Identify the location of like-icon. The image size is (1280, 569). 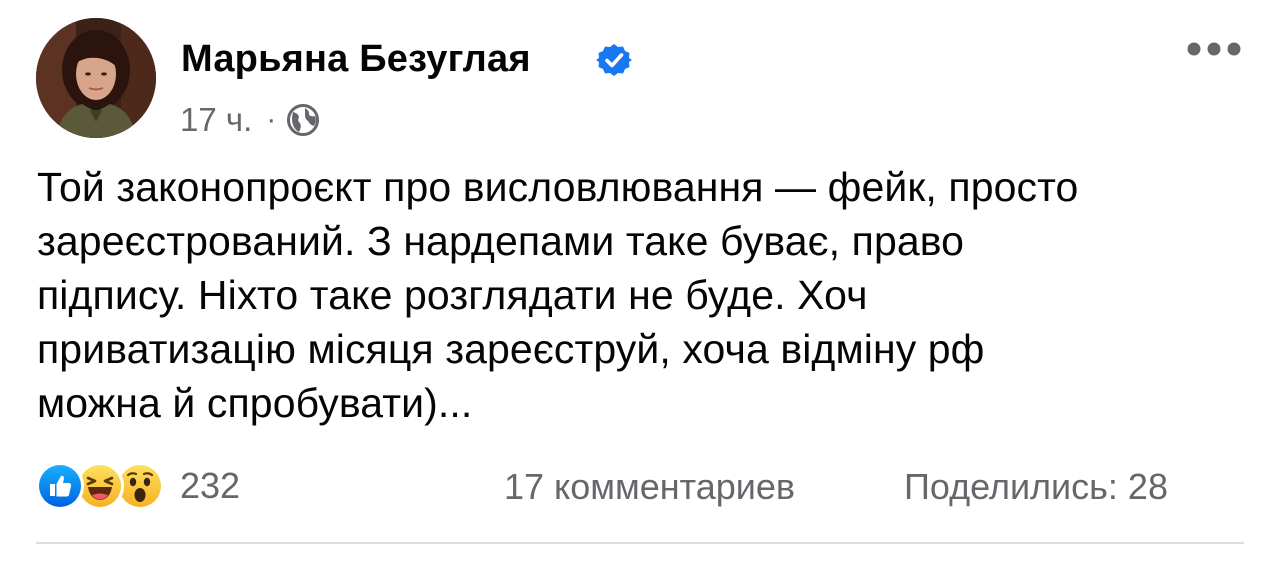
(60, 486).